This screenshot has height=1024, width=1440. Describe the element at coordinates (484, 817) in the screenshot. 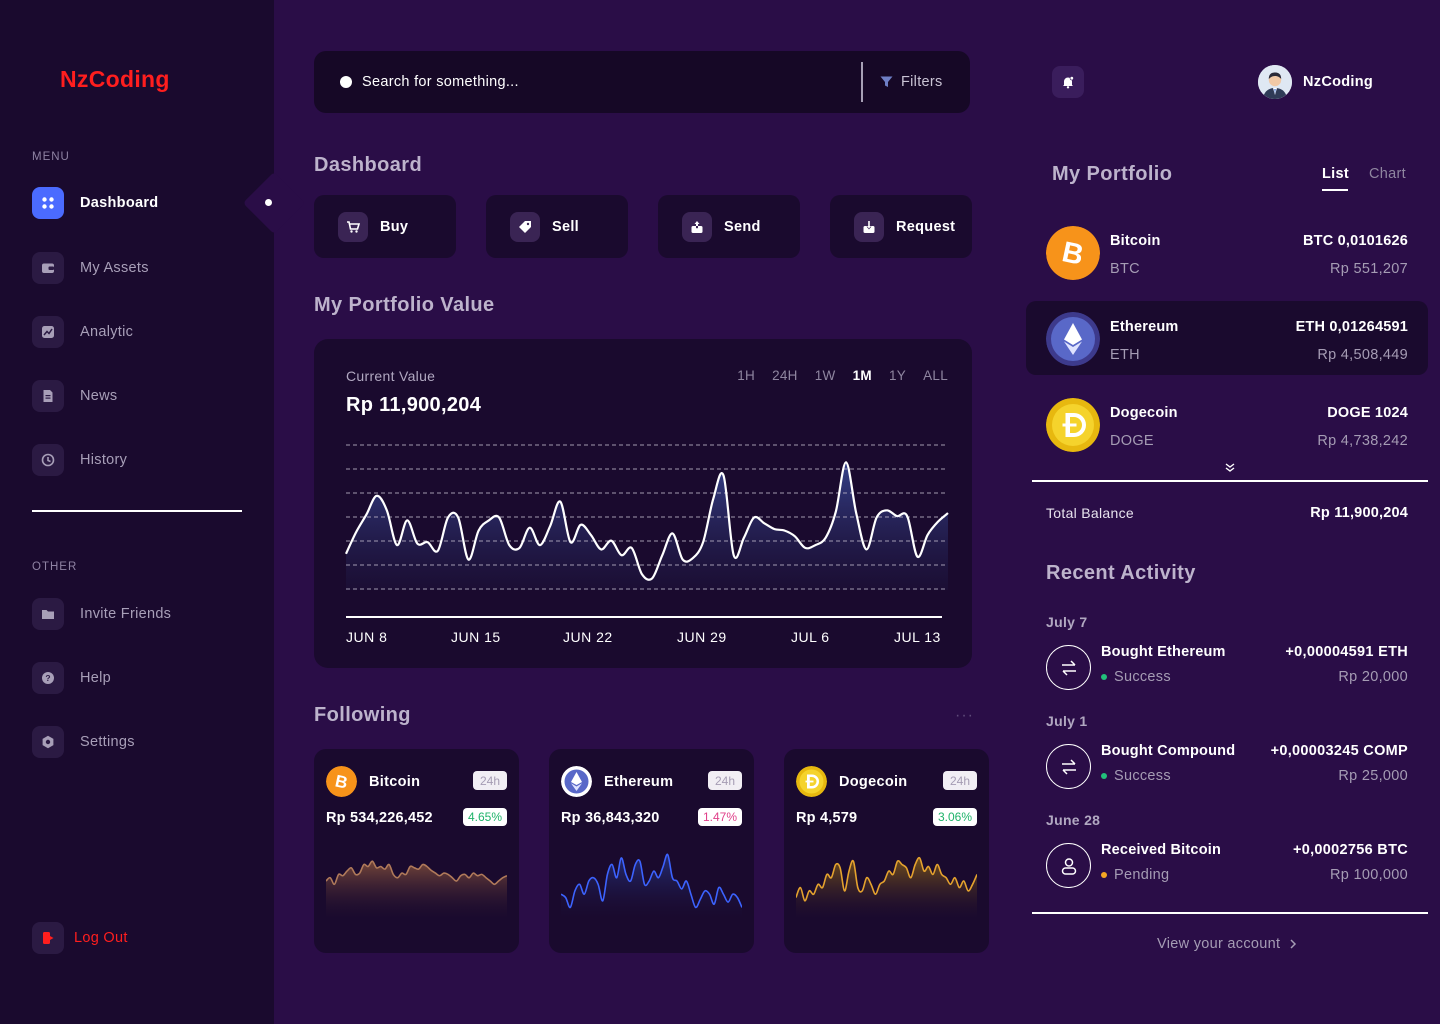

I see `change-badge: 4.65%` at that location.